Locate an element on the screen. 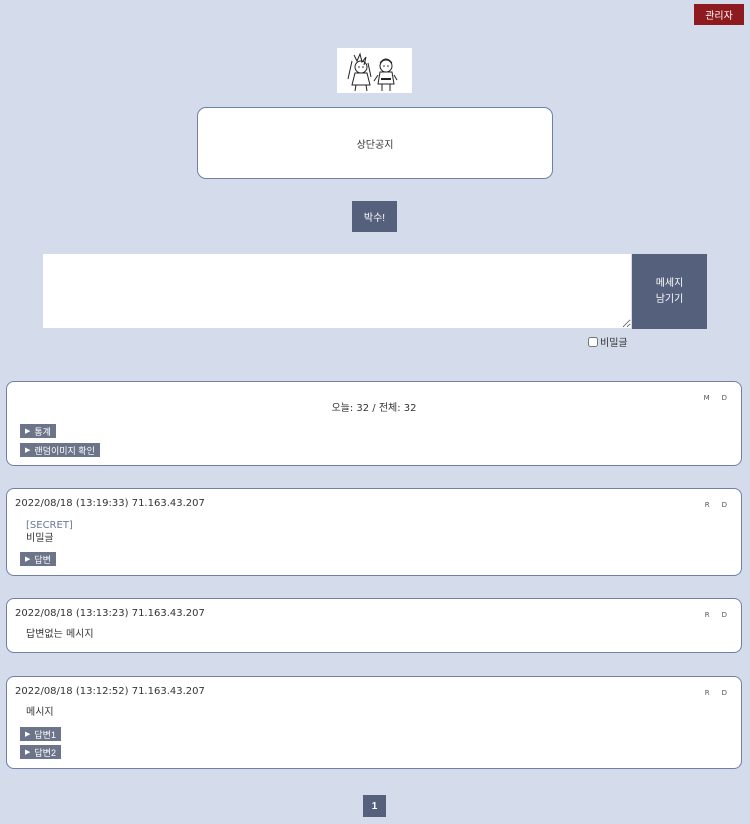 This screenshot has height=824, width=750. manage-button: M is located at coordinates (707, 398).